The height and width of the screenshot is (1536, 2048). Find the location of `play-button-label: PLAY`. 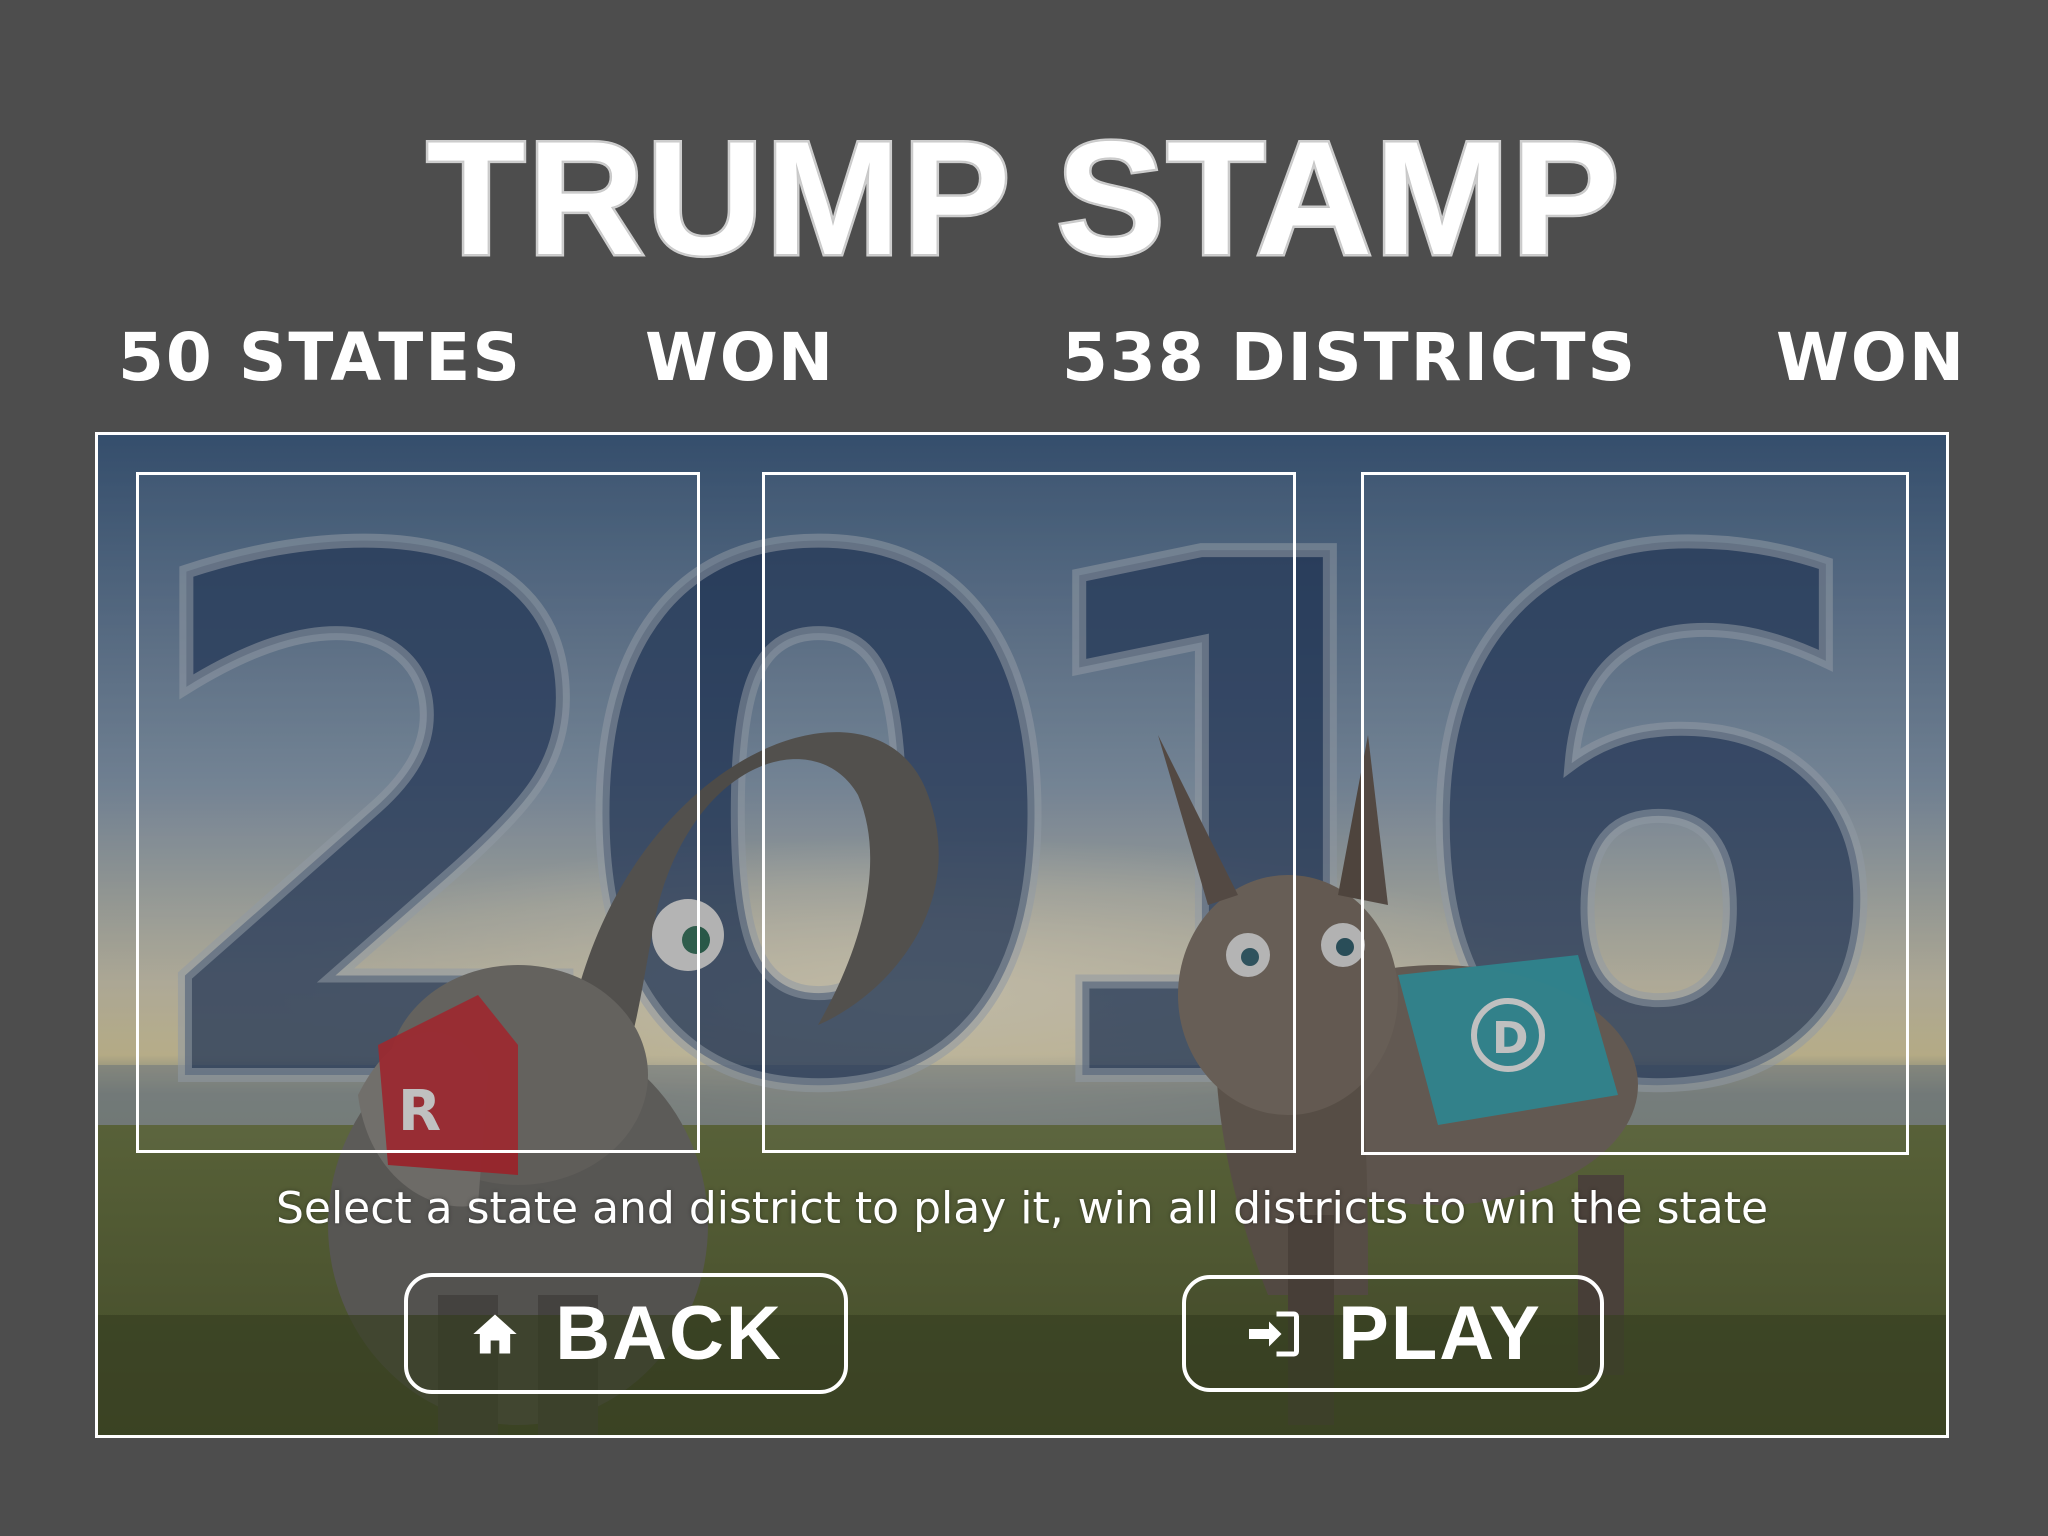

play-button-label: PLAY is located at coordinates (1440, 1333).